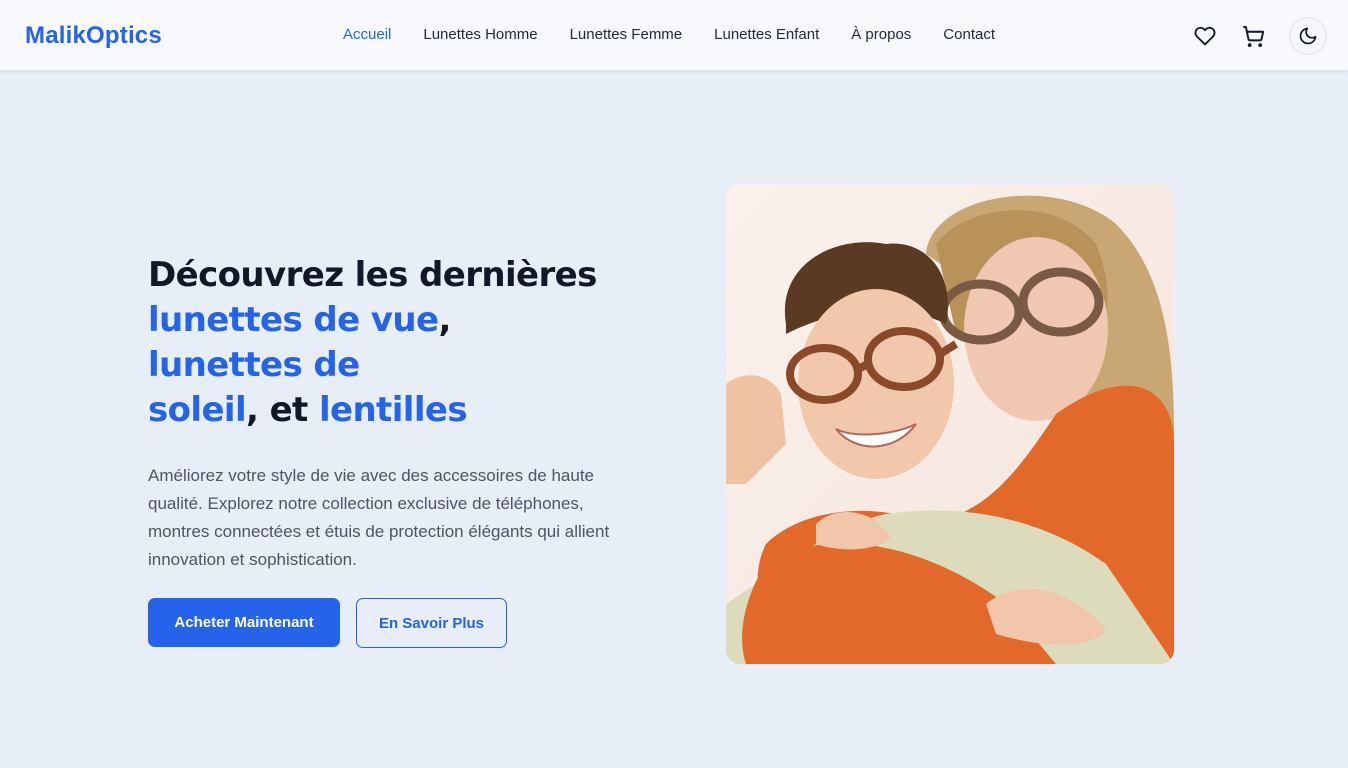  Describe the element at coordinates (244, 622) in the screenshot. I see `buy-now-button: Acheter Maintenant` at that location.